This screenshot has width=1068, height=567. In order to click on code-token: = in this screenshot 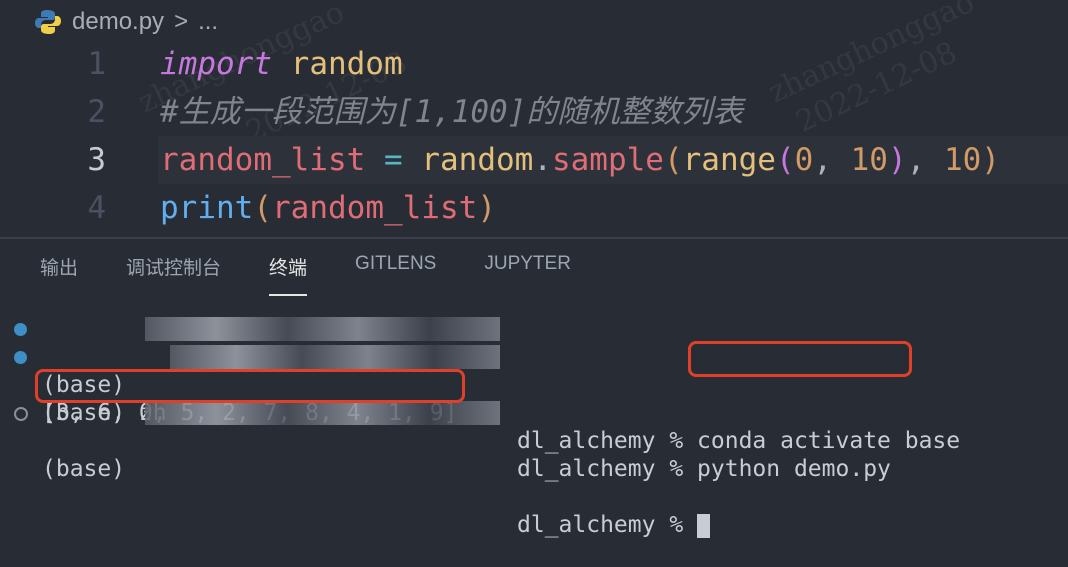, I will do `click(393, 160)`.